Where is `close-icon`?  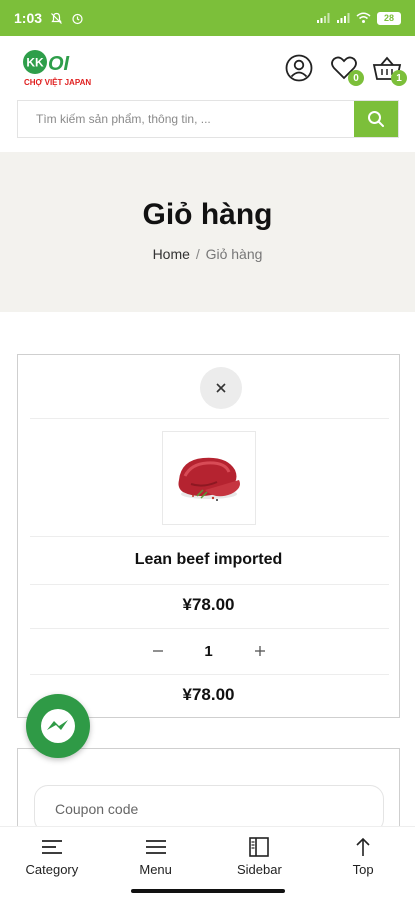
close-icon is located at coordinates (221, 388).